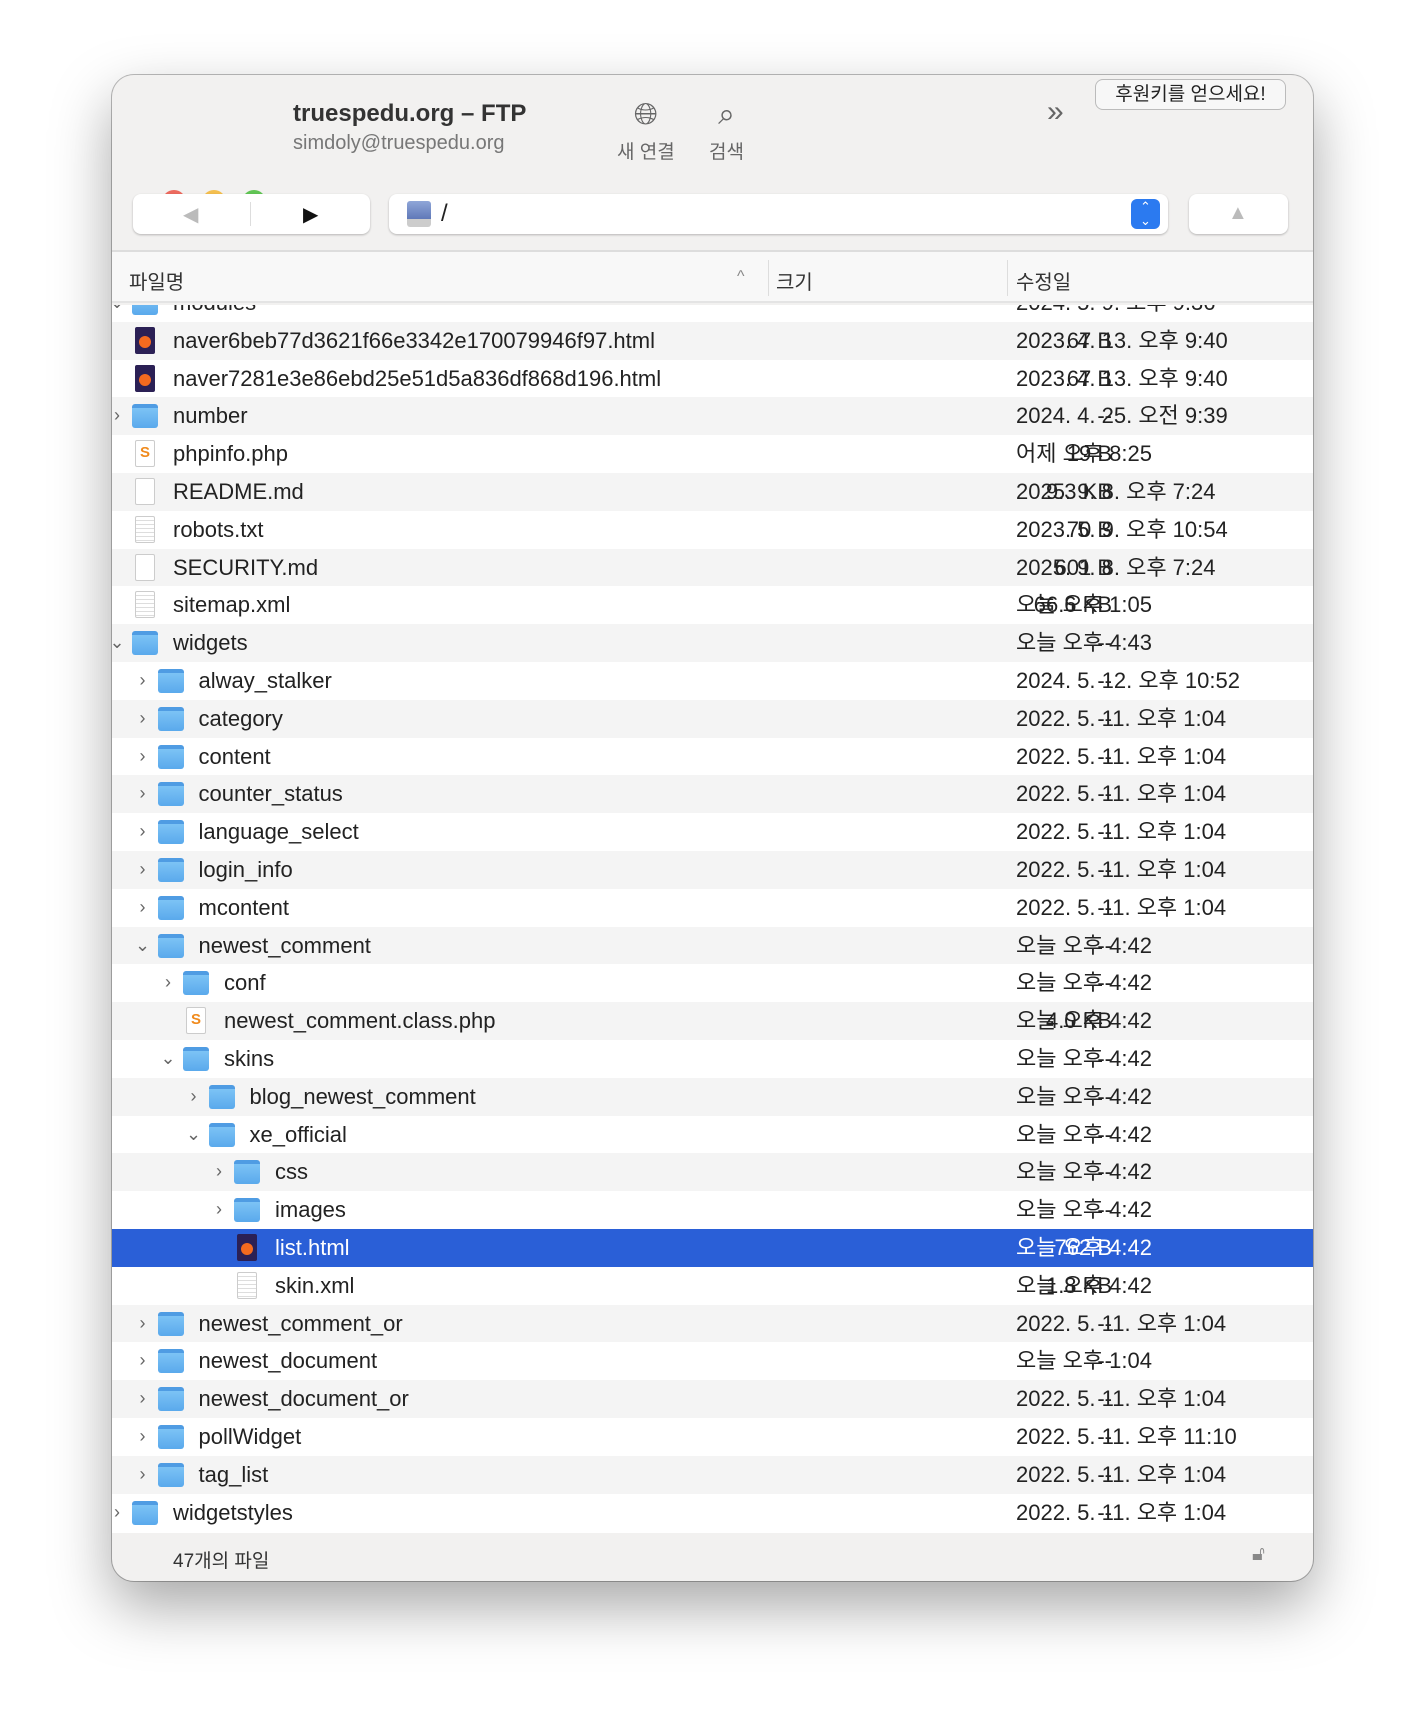 The image size is (1426, 1730). I want to click on file-date: 오늘 오후 1:04, so click(1084, 1361).